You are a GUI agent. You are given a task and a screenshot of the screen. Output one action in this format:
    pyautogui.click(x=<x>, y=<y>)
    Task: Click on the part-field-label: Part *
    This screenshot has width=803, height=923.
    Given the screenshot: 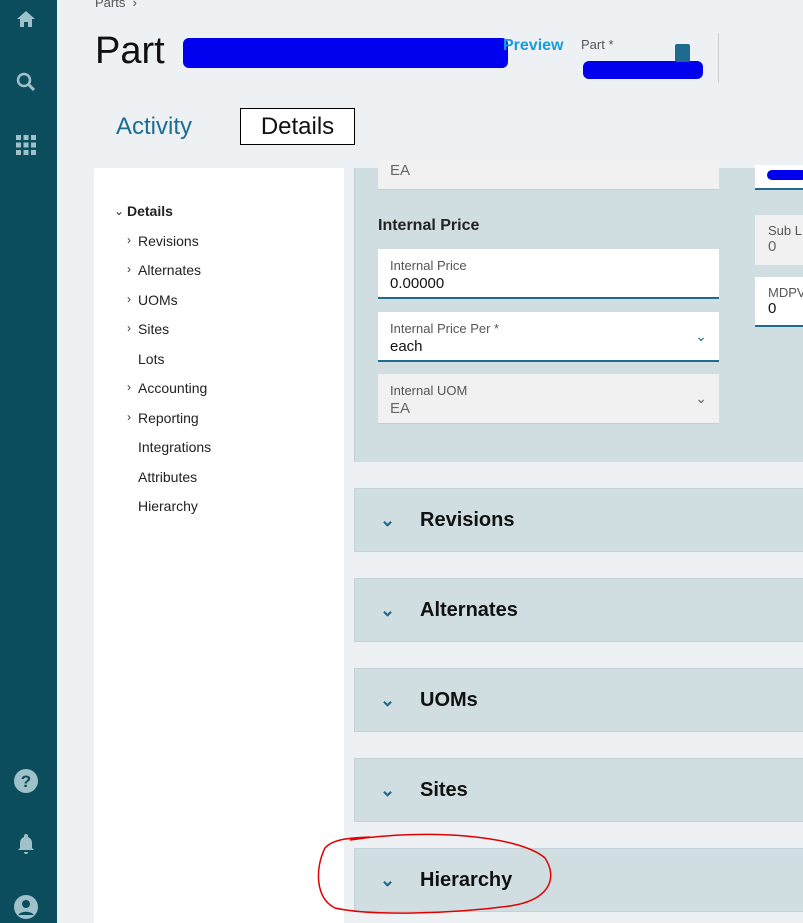 What is the action you would take?
    pyautogui.click(x=597, y=44)
    